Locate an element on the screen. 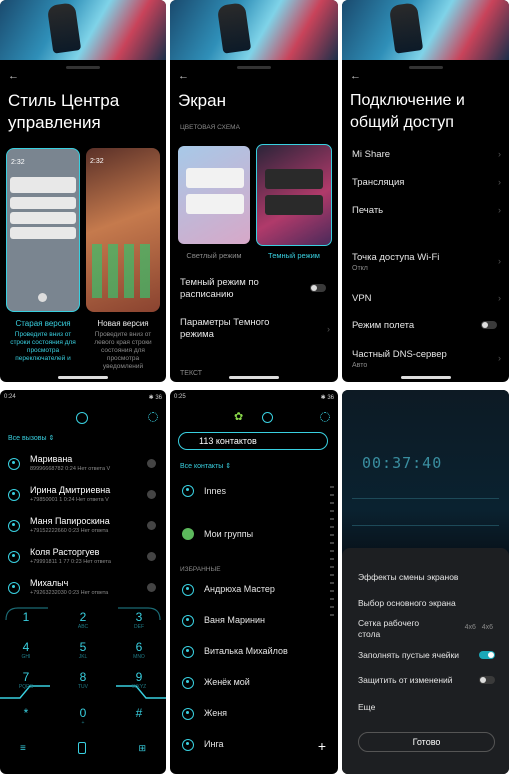 This screenshot has width=509, height=774. nav-menu-icon: ≡ is located at coordinates (23, 748).